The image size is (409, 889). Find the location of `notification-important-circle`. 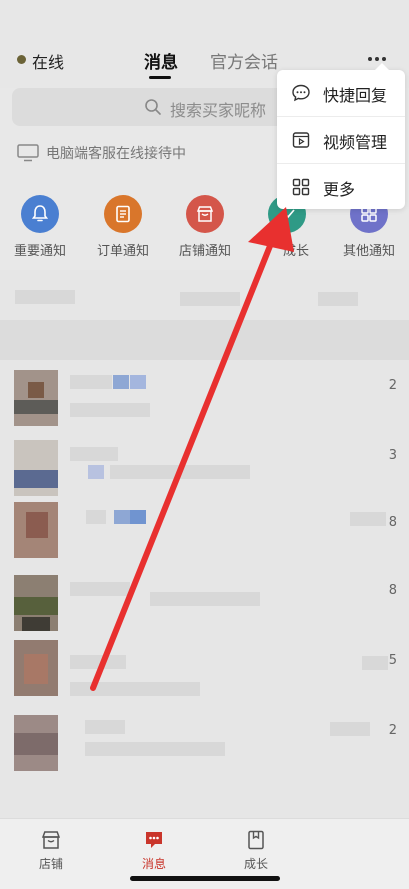

notification-important-circle is located at coordinates (40, 214).